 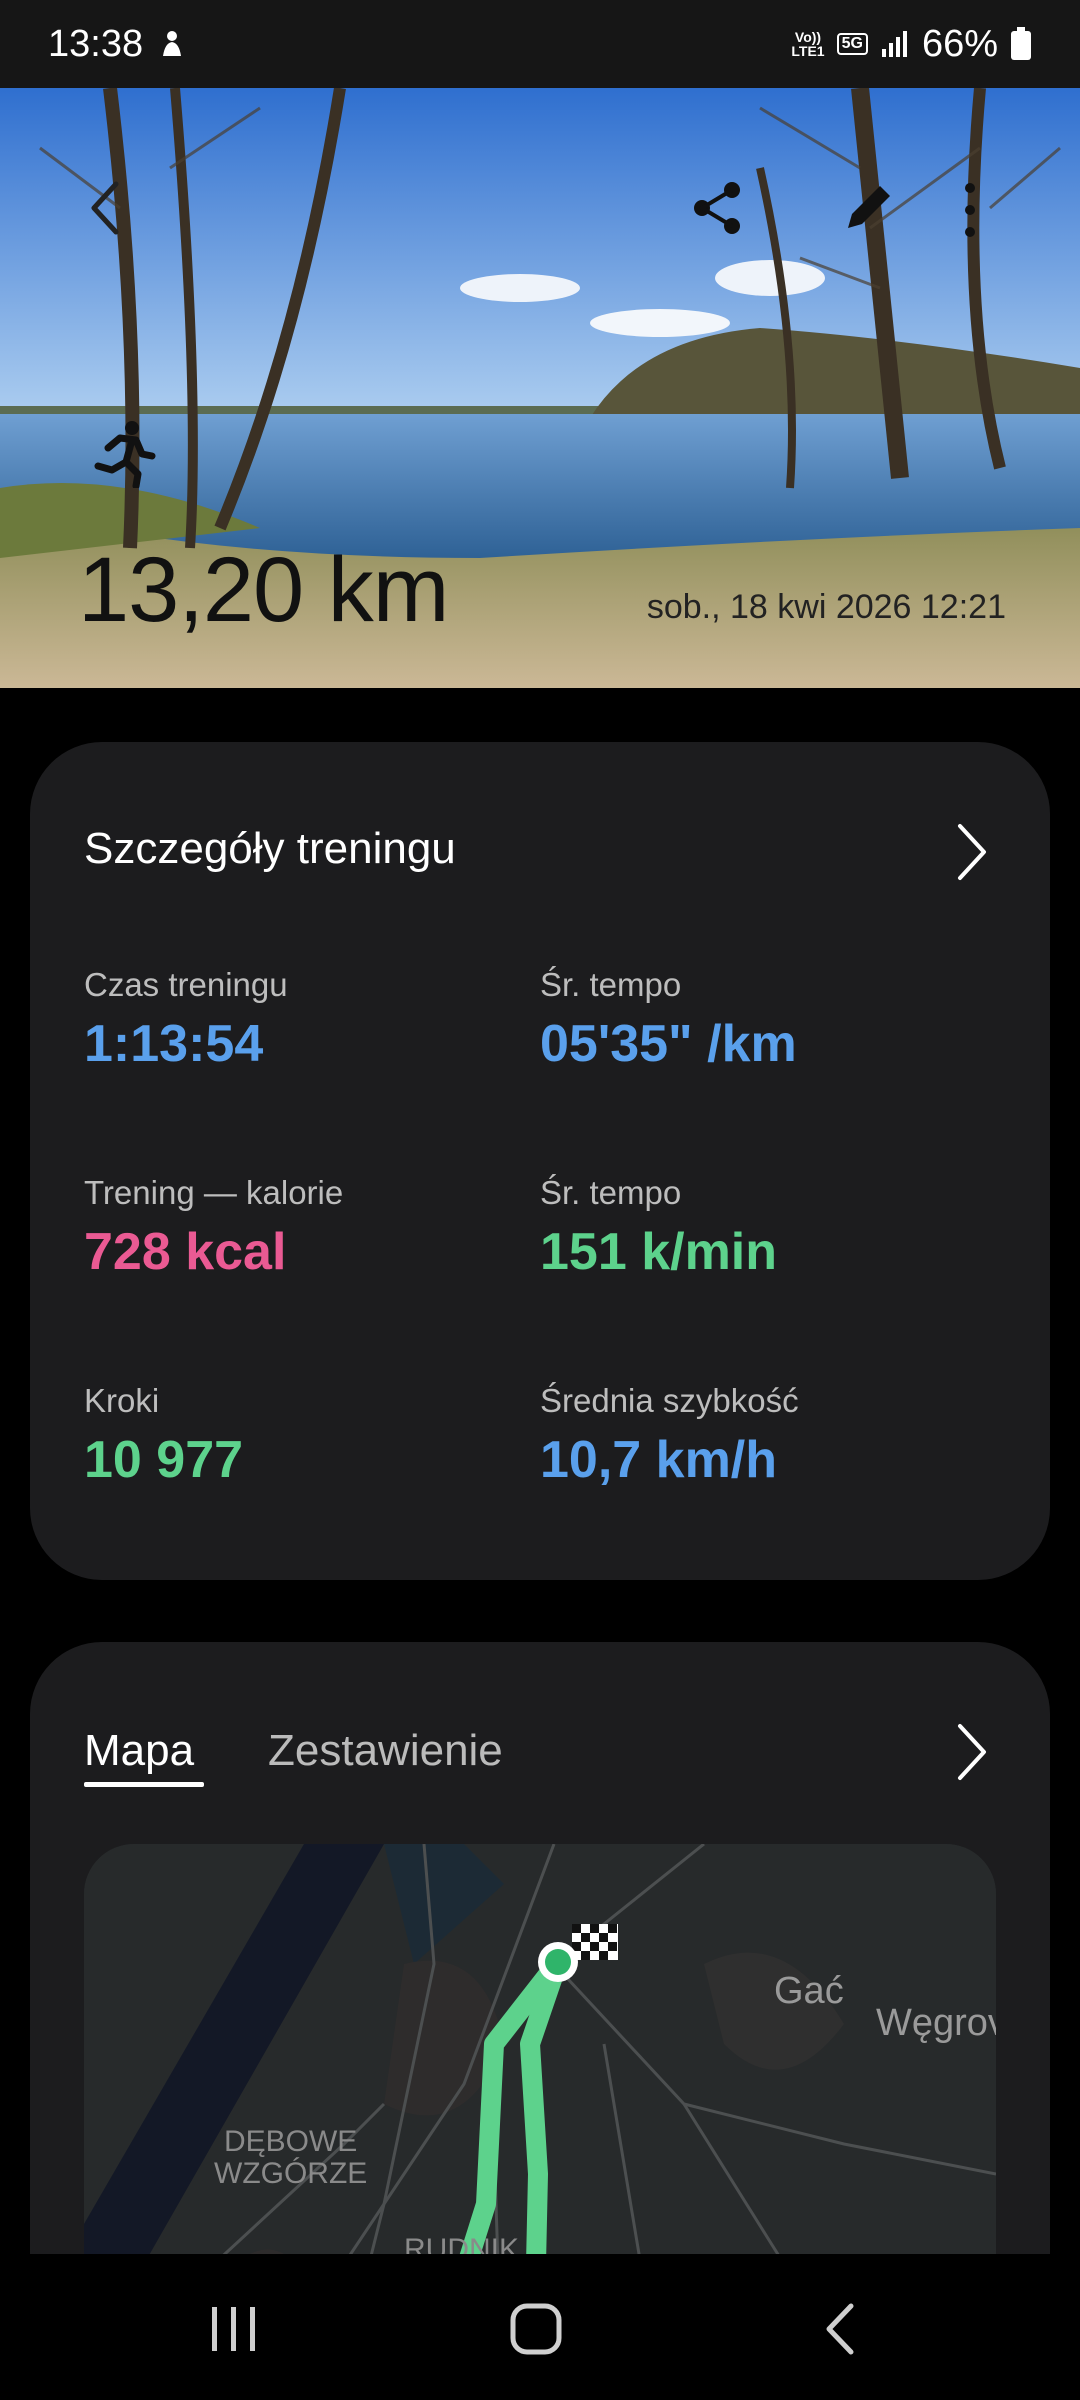 What do you see at coordinates (1021, 43) in the screenshot?
I see `battery-icon` at bounding box center [1021, 43].